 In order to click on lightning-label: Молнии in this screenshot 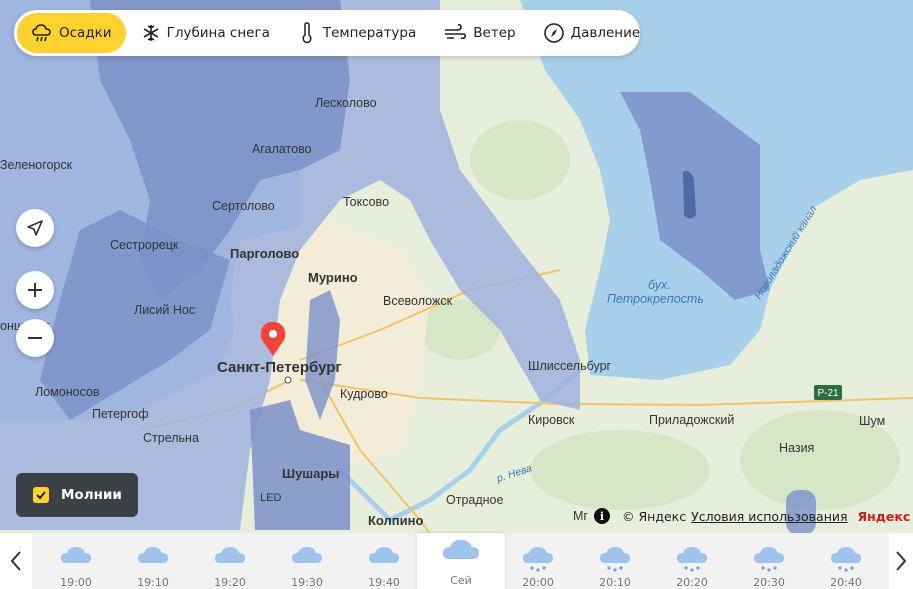, I will do `click(91, 495)`.